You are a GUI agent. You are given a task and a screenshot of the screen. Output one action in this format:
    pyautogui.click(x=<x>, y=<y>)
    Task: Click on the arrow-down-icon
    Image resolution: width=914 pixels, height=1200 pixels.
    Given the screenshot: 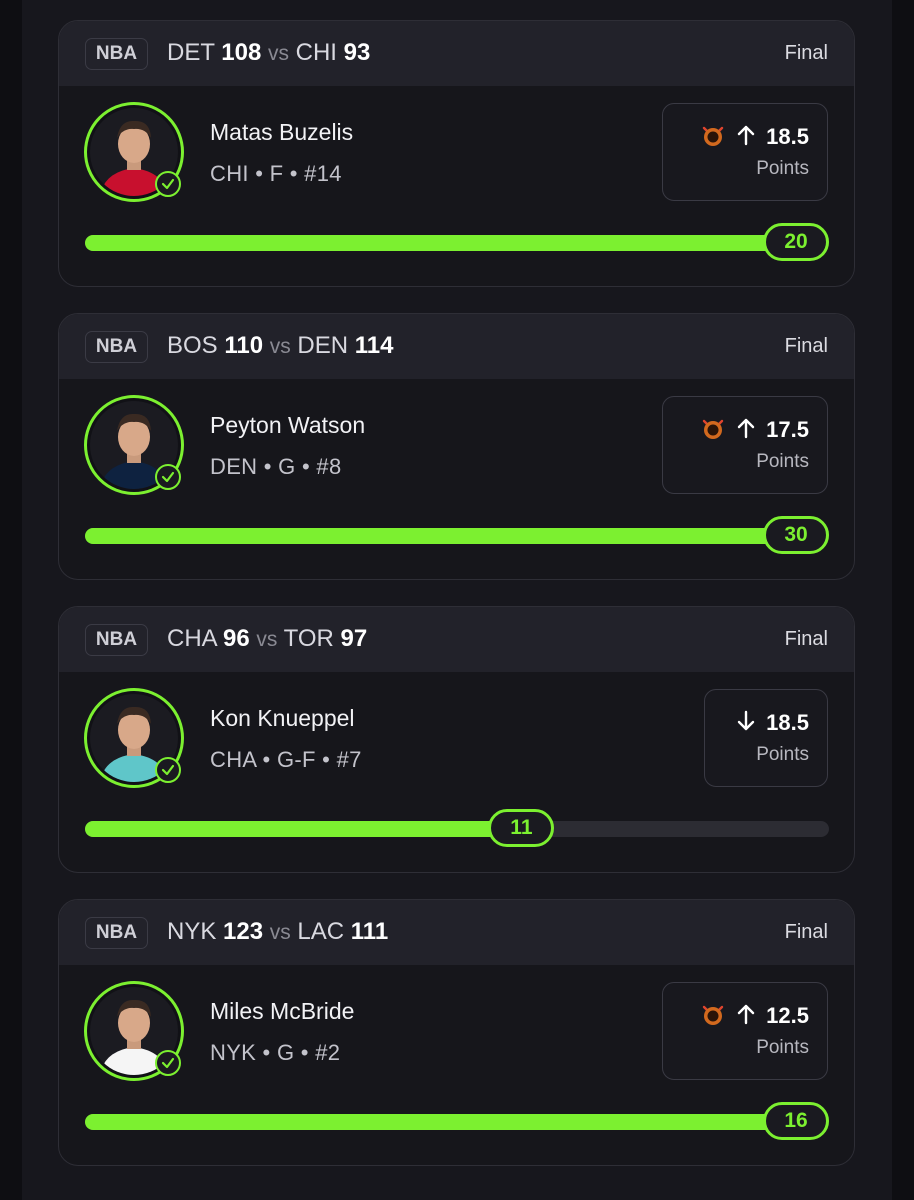 What is the action you would take?
    pyautogui.click(x=746, y=720)
    